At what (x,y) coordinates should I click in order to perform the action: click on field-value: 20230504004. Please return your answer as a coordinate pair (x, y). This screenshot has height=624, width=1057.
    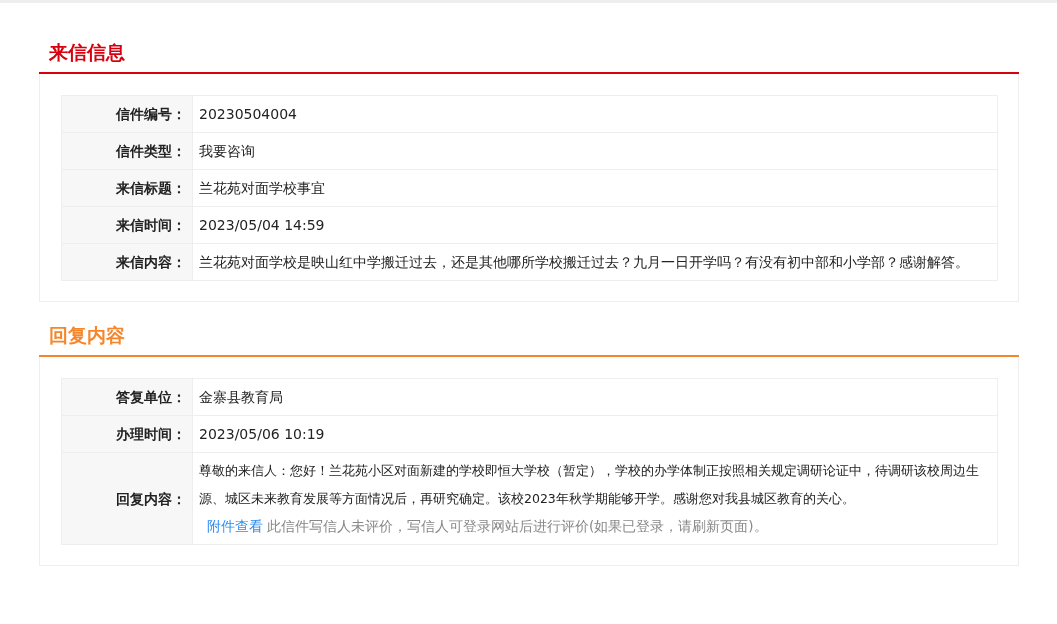
    Looking at the image, I should click on (248, 114).